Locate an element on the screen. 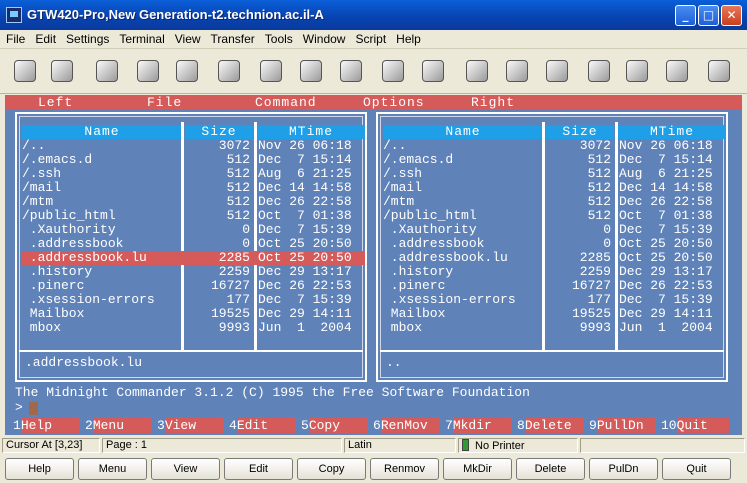 This screenshot has width=747, height=483. printer-icon is located at coordinates (187, 71).